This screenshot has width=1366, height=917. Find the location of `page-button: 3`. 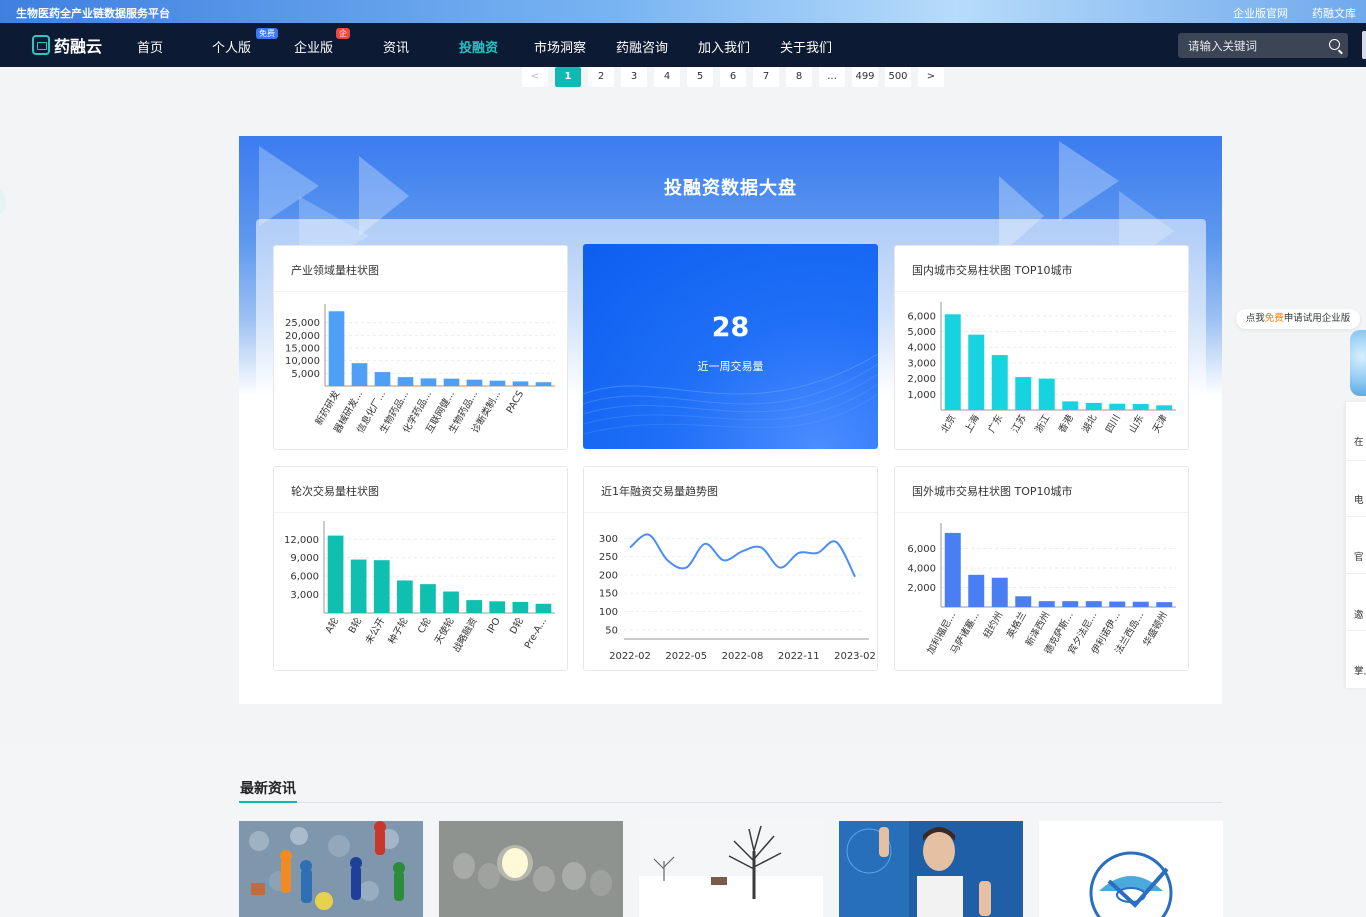

page-button: 3 is located at coordinates (634, 77).